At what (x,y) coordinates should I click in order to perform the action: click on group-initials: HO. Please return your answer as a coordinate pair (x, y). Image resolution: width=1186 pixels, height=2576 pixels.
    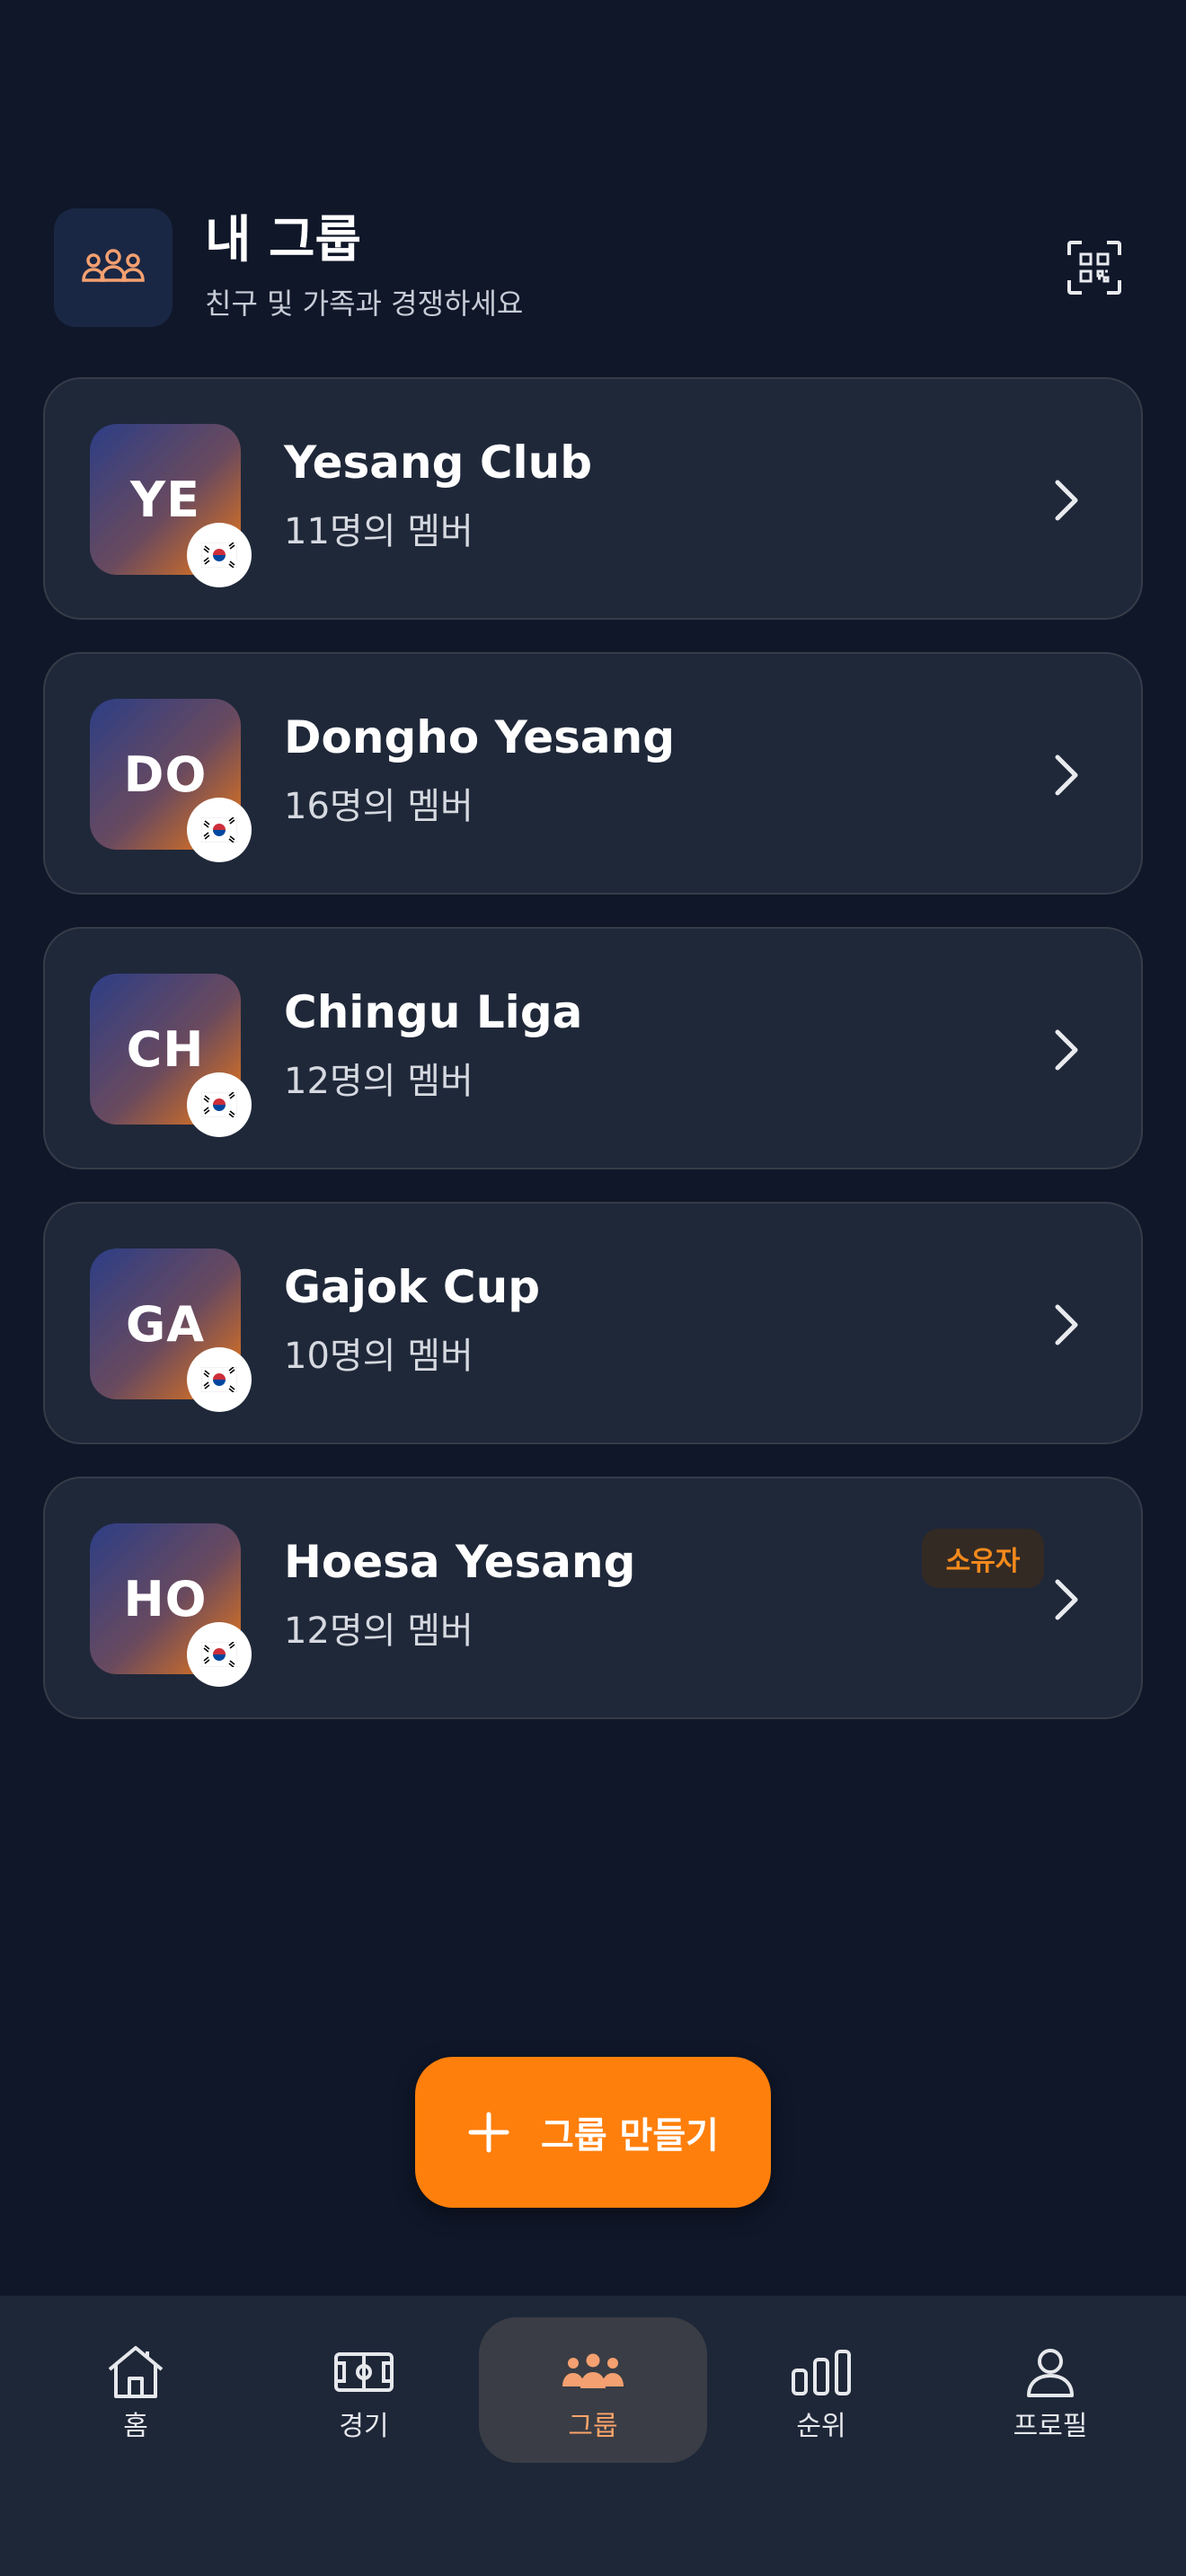
    Looking at the image, I should click on (165, 1599).